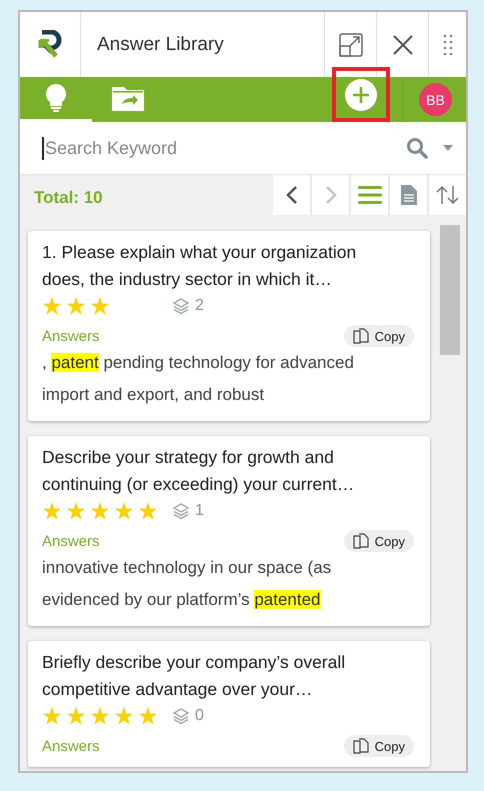  Describe the element at coordinates (128, 98) in the screenshot. I see `folder-arrow-icon` at that location.